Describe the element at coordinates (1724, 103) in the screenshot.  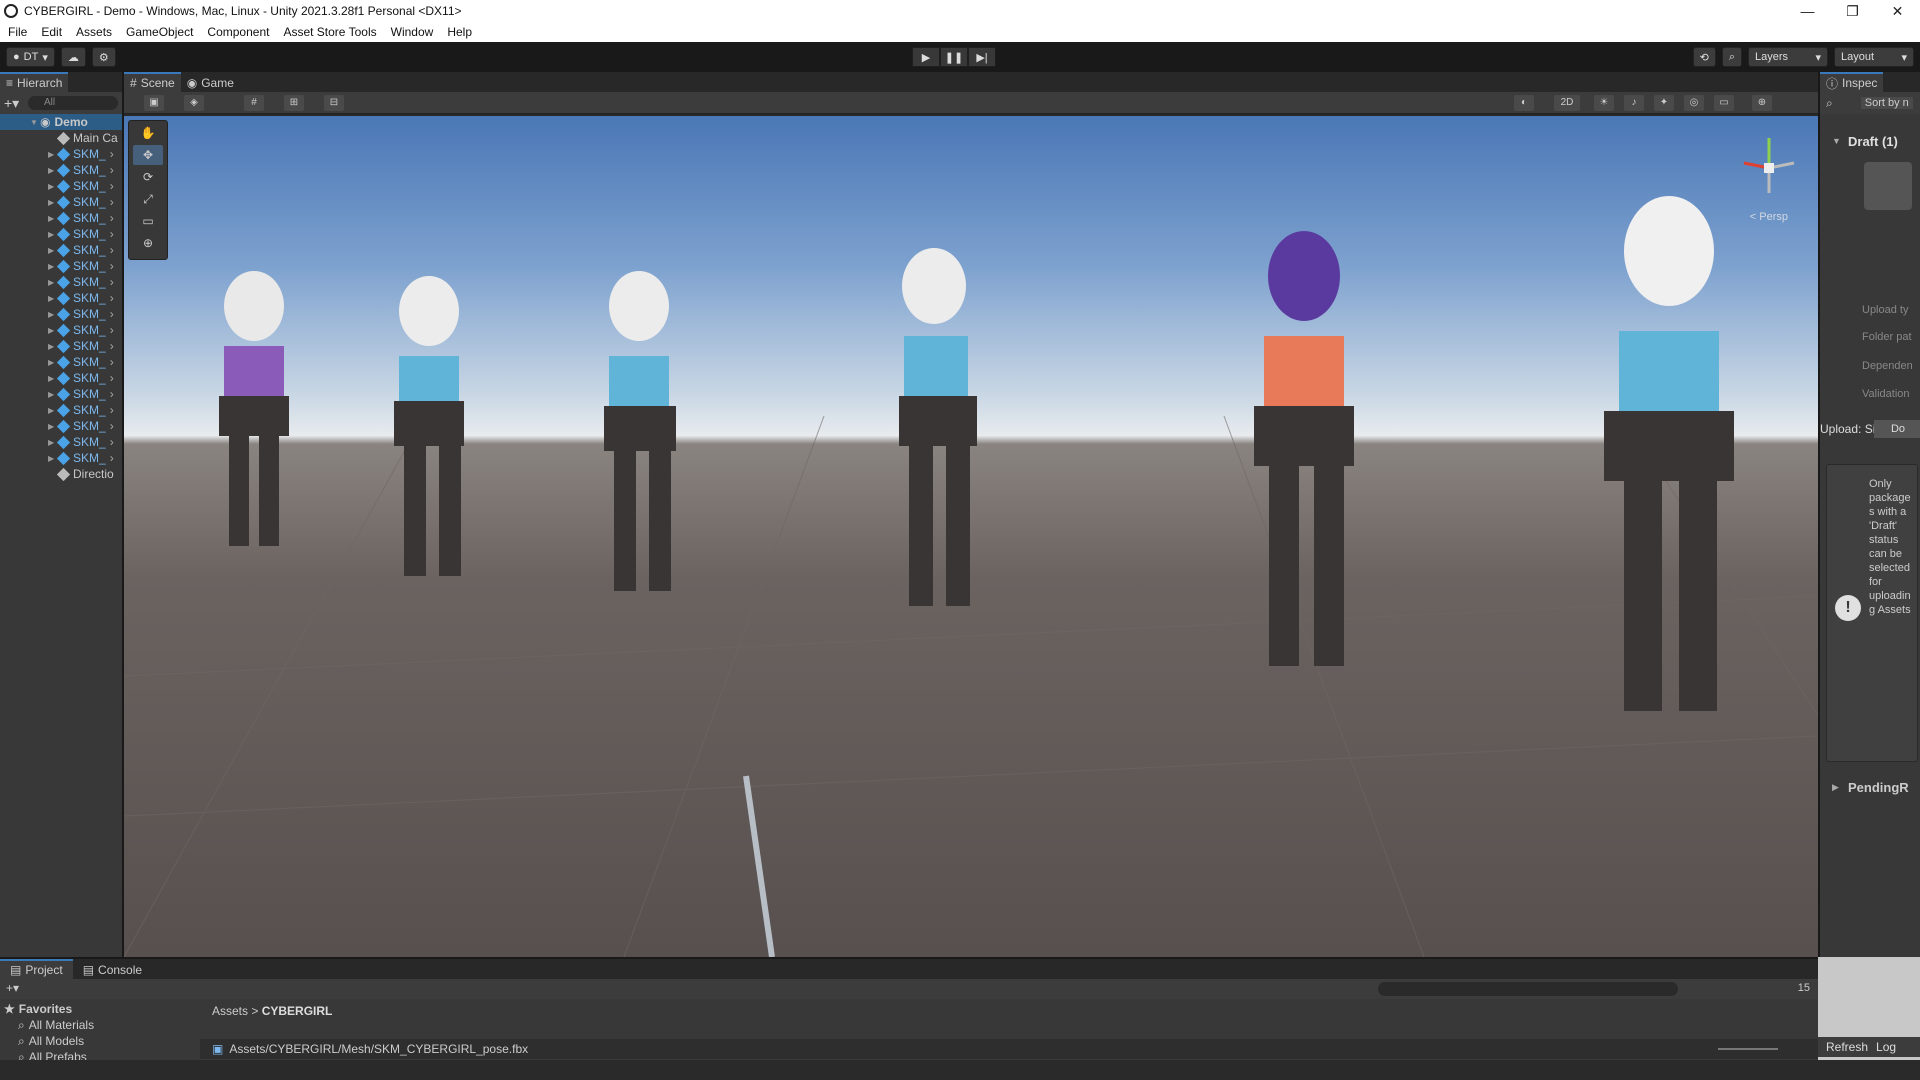
I see `camera-icon: ▭` at that location.